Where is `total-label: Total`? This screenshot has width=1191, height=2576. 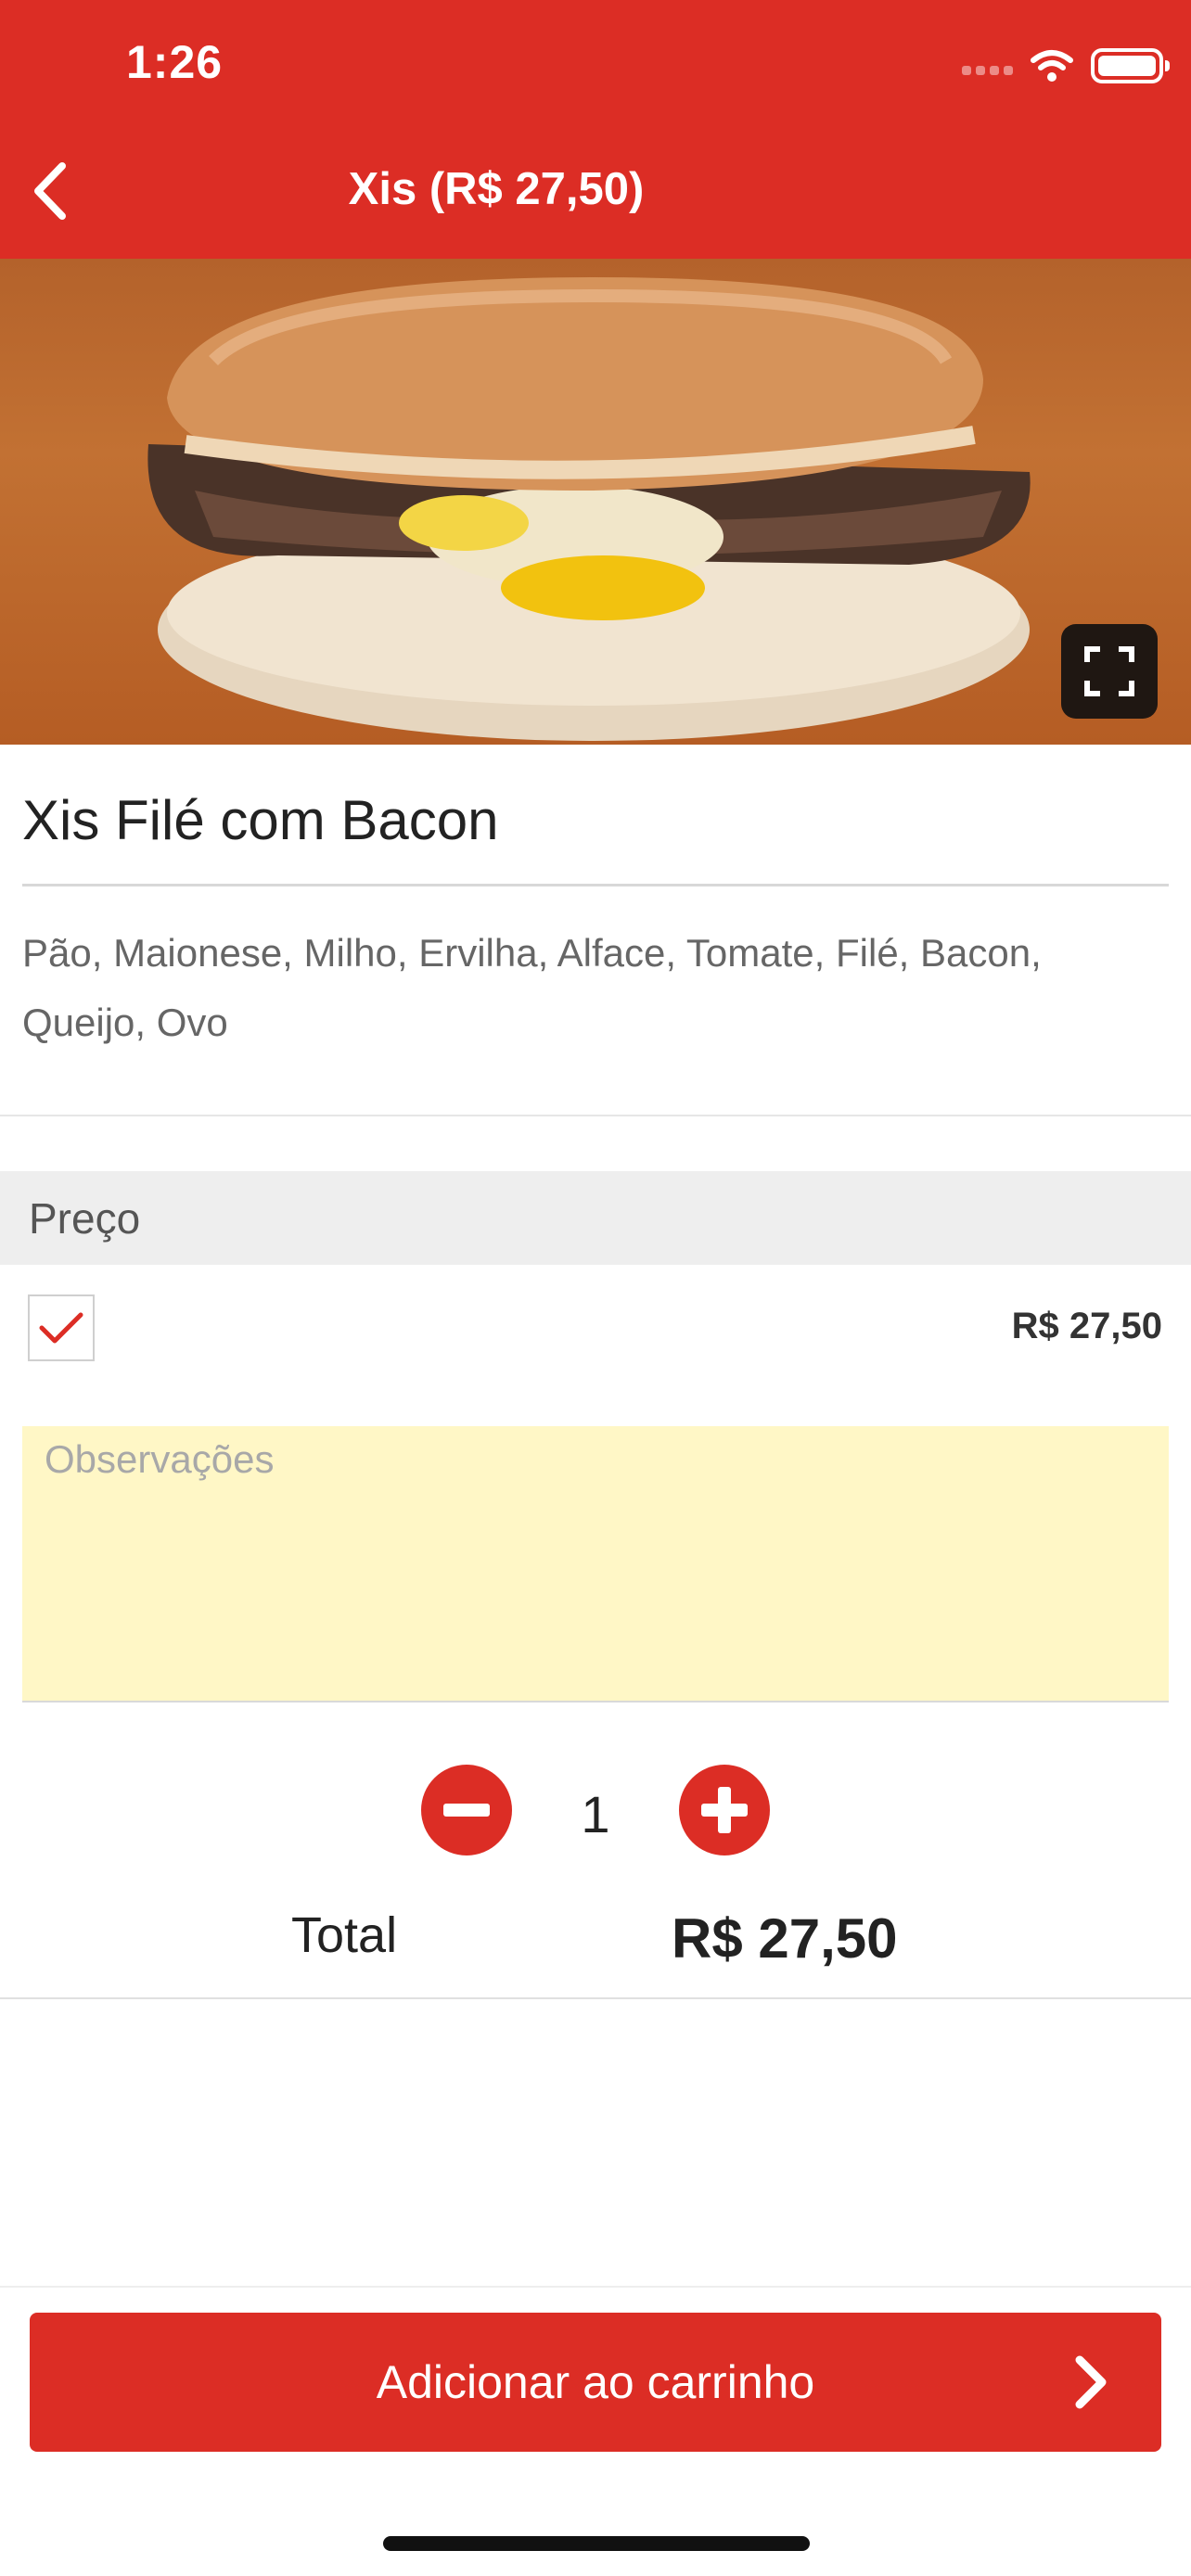
total-label: Total is located at coordinates (344, 1935).